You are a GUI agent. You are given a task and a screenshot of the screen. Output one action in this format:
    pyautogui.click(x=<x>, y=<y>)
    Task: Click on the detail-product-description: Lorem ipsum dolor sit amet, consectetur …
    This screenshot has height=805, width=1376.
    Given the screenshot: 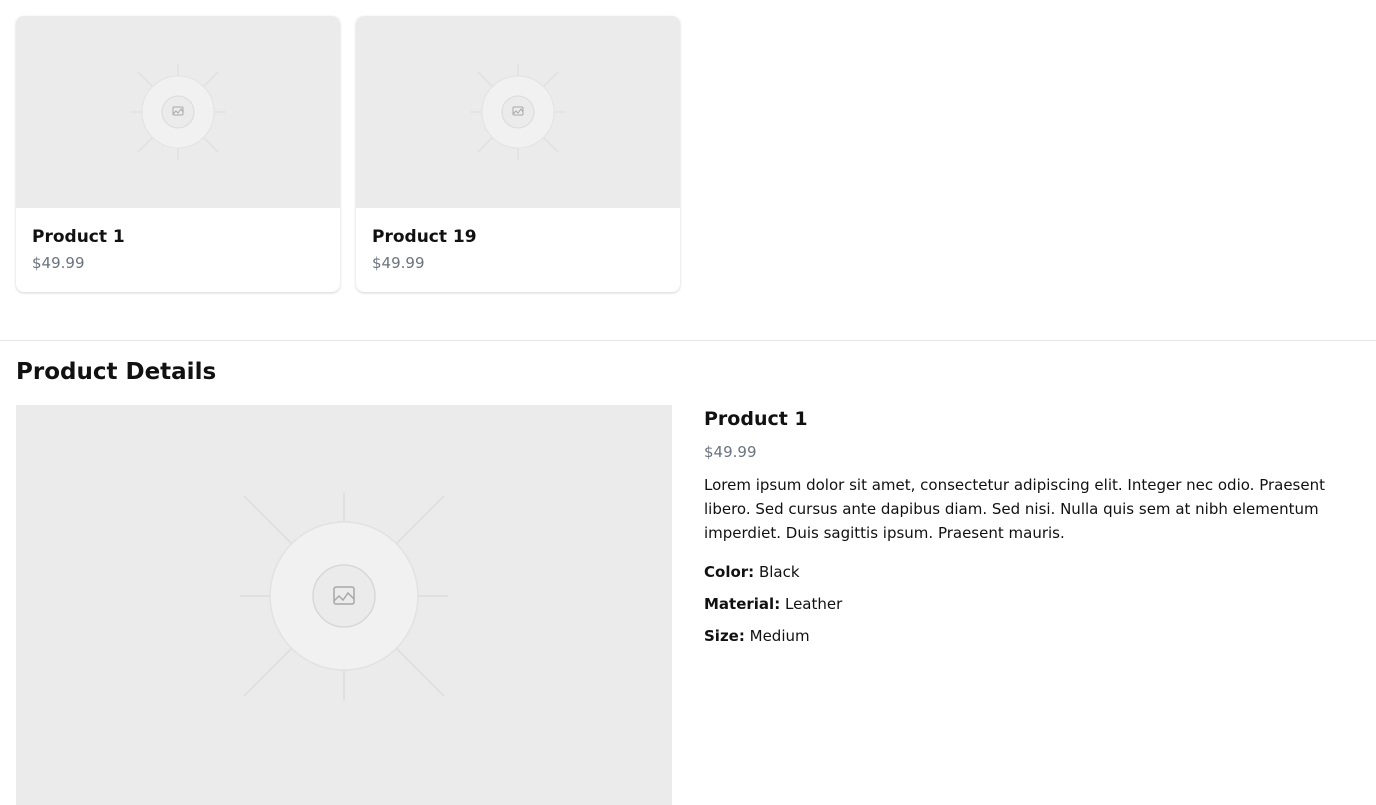 What is the action you would take?
    pyautogui.click(x=1014, y=509)
    